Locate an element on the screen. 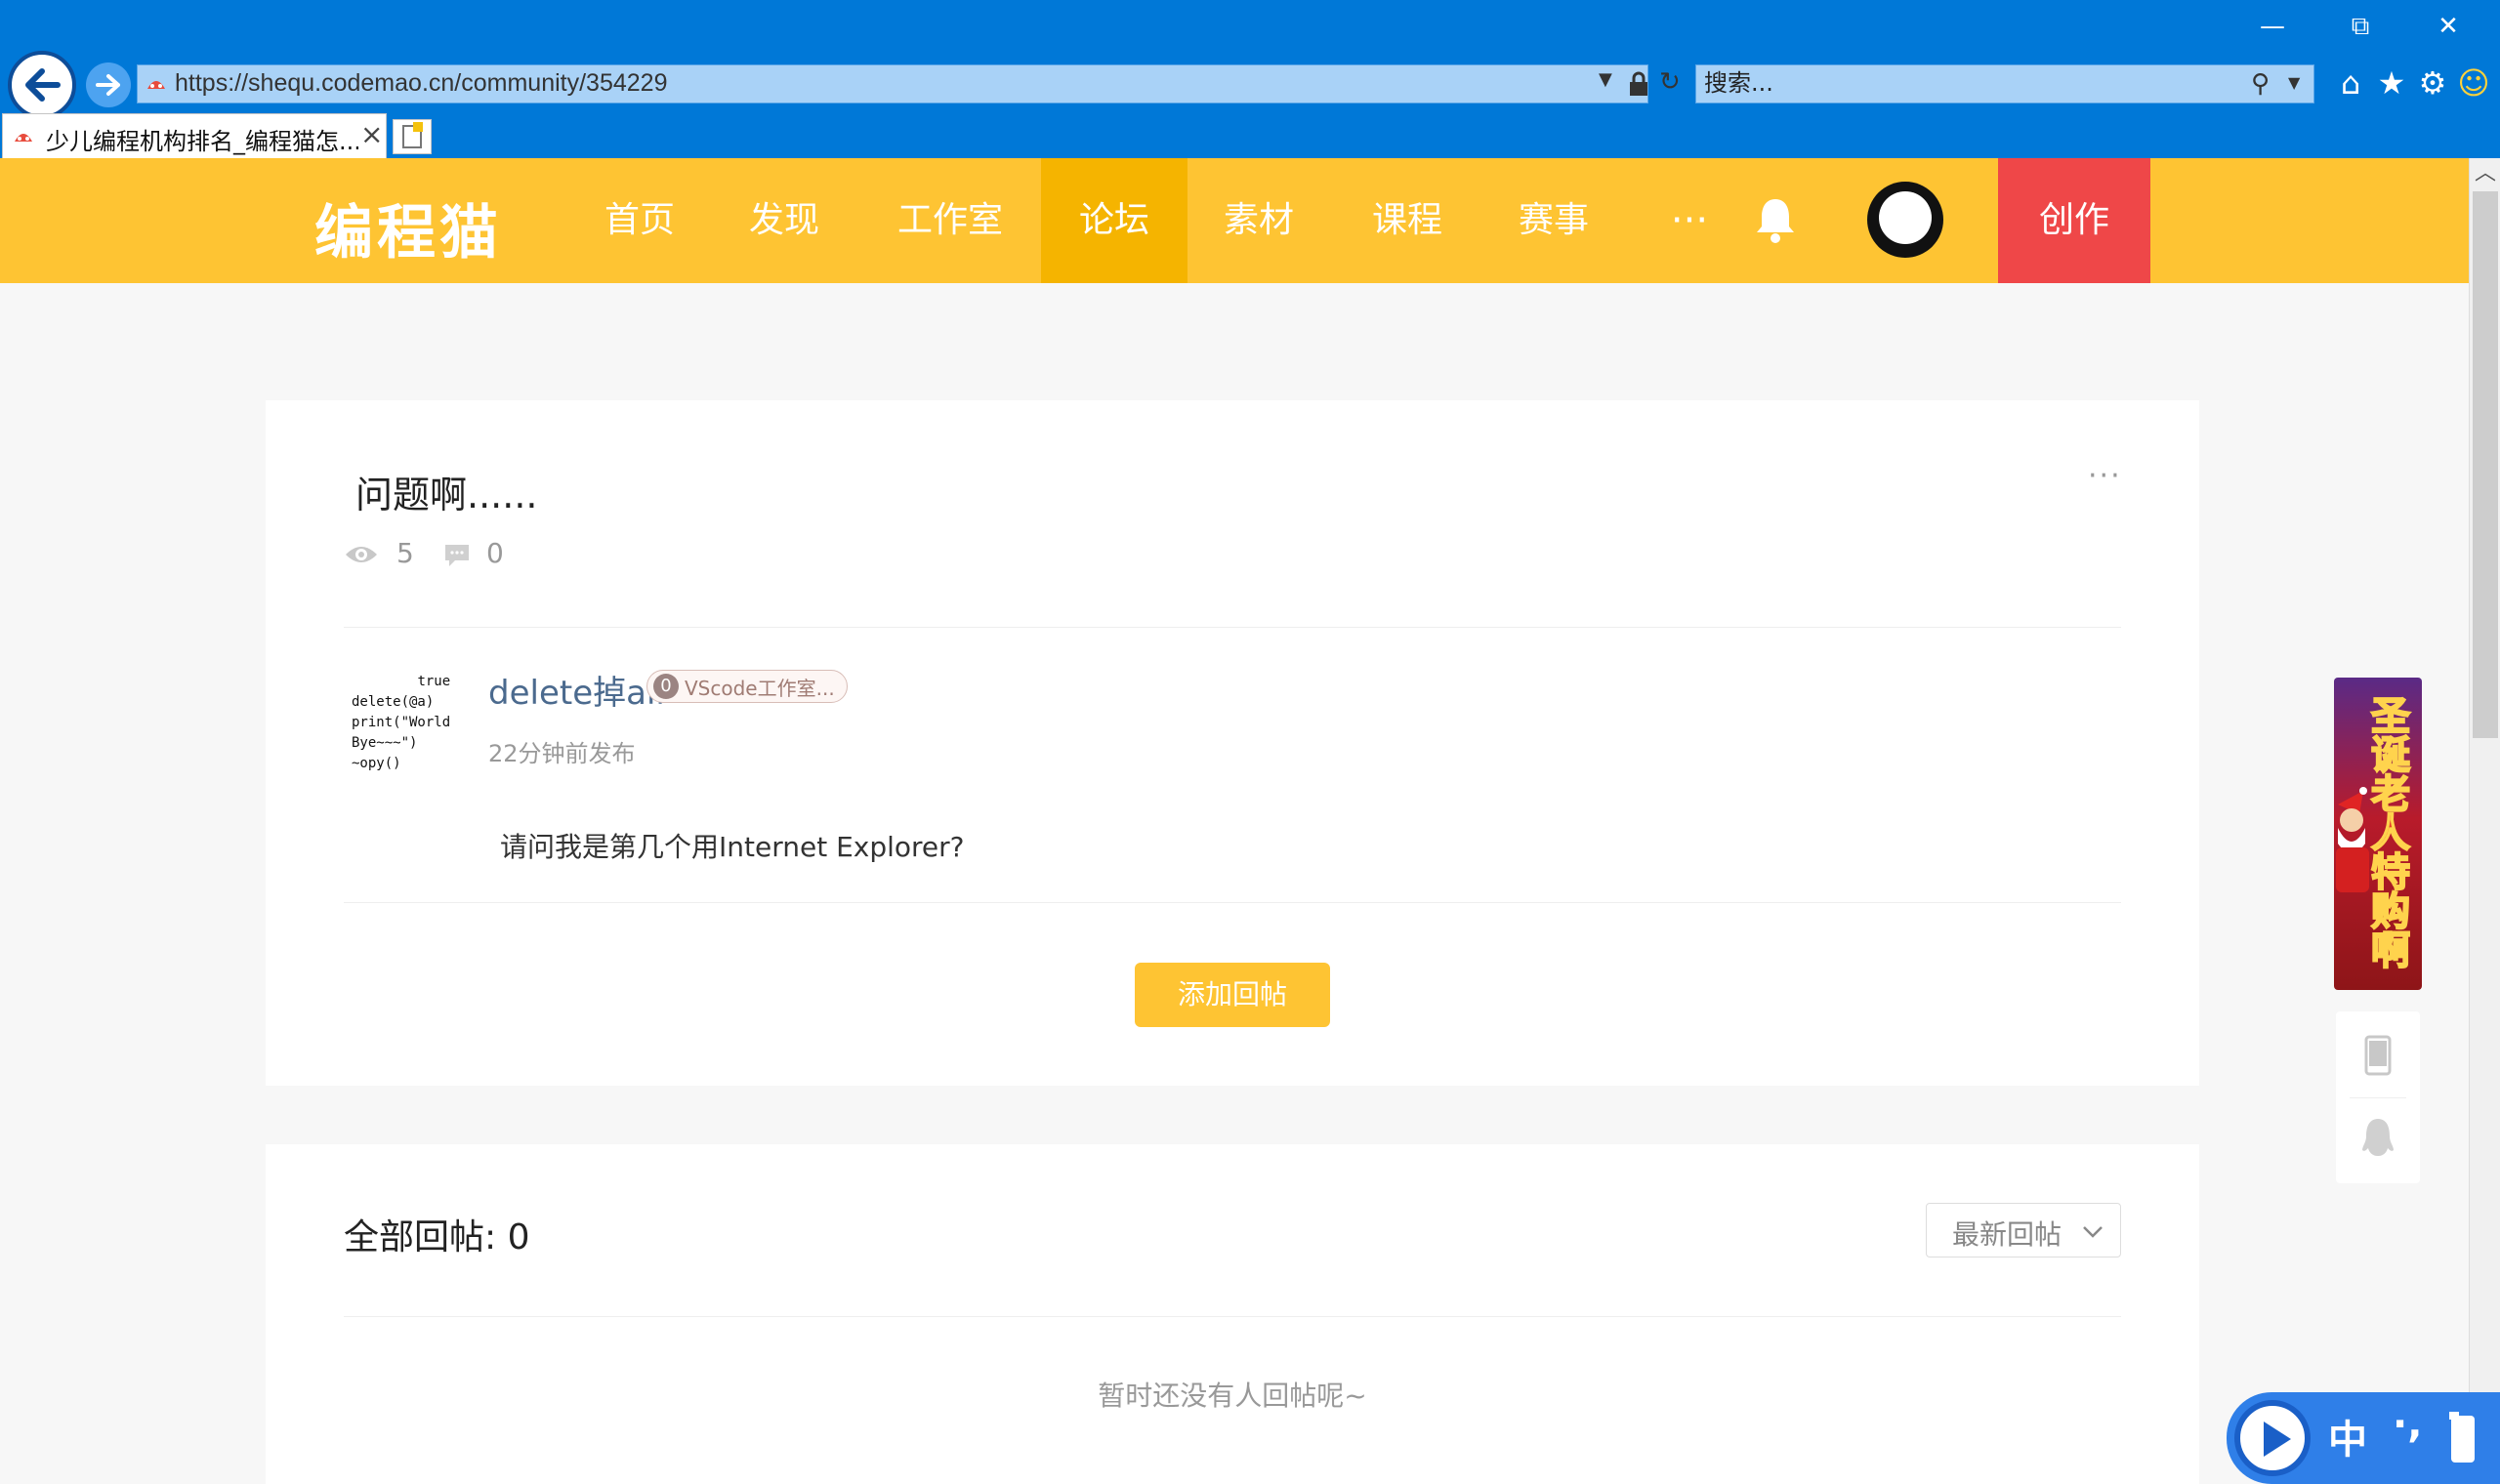 The width and height of the screenshot is (2500, 1484). back-button is located at coordinates (42, 85).